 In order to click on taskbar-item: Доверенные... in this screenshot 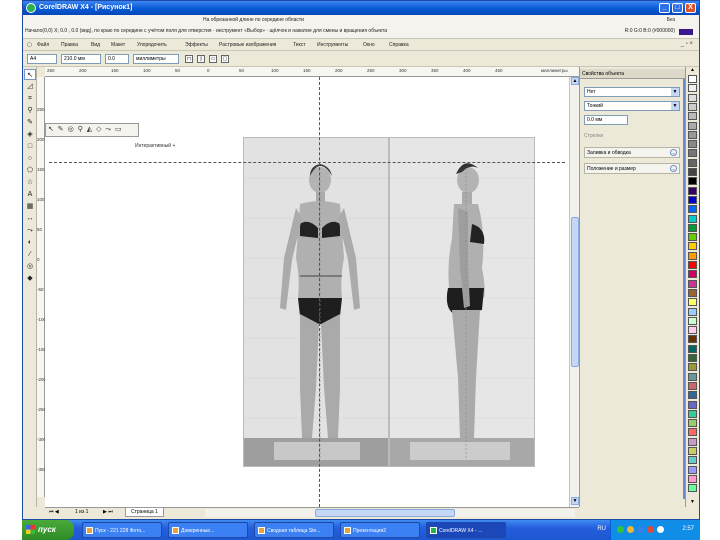, I will do `click(208, 530)`.